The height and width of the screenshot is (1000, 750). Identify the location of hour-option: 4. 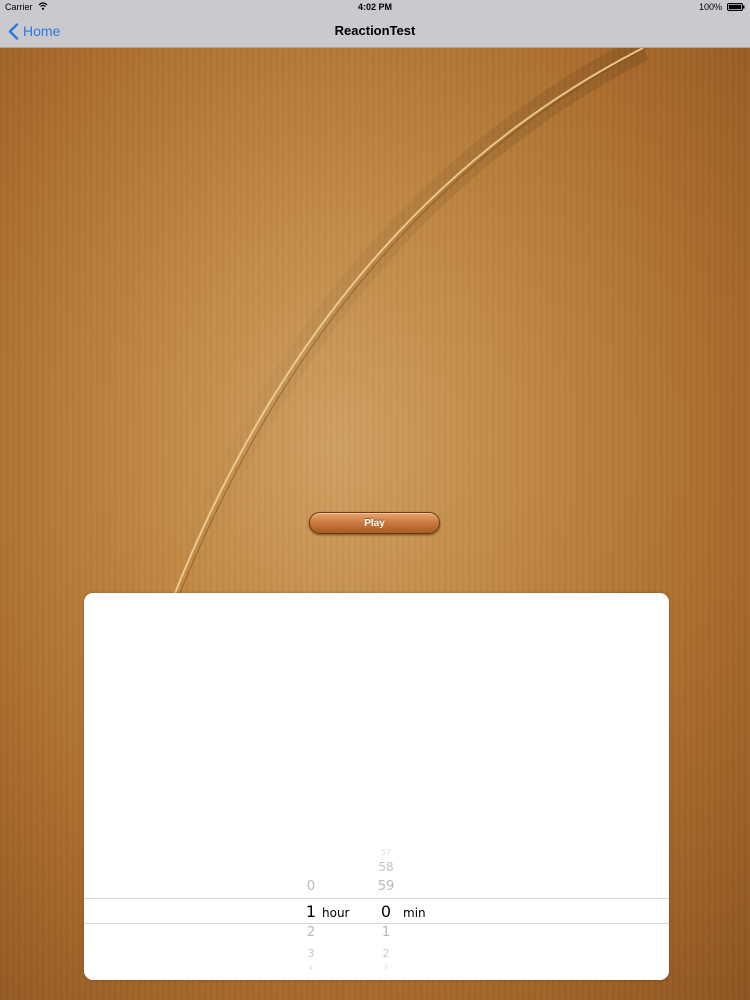
(311, 968).